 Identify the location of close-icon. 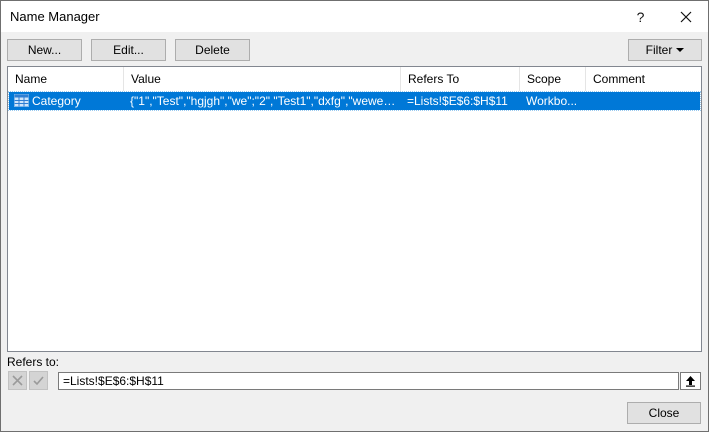
(685, 16).